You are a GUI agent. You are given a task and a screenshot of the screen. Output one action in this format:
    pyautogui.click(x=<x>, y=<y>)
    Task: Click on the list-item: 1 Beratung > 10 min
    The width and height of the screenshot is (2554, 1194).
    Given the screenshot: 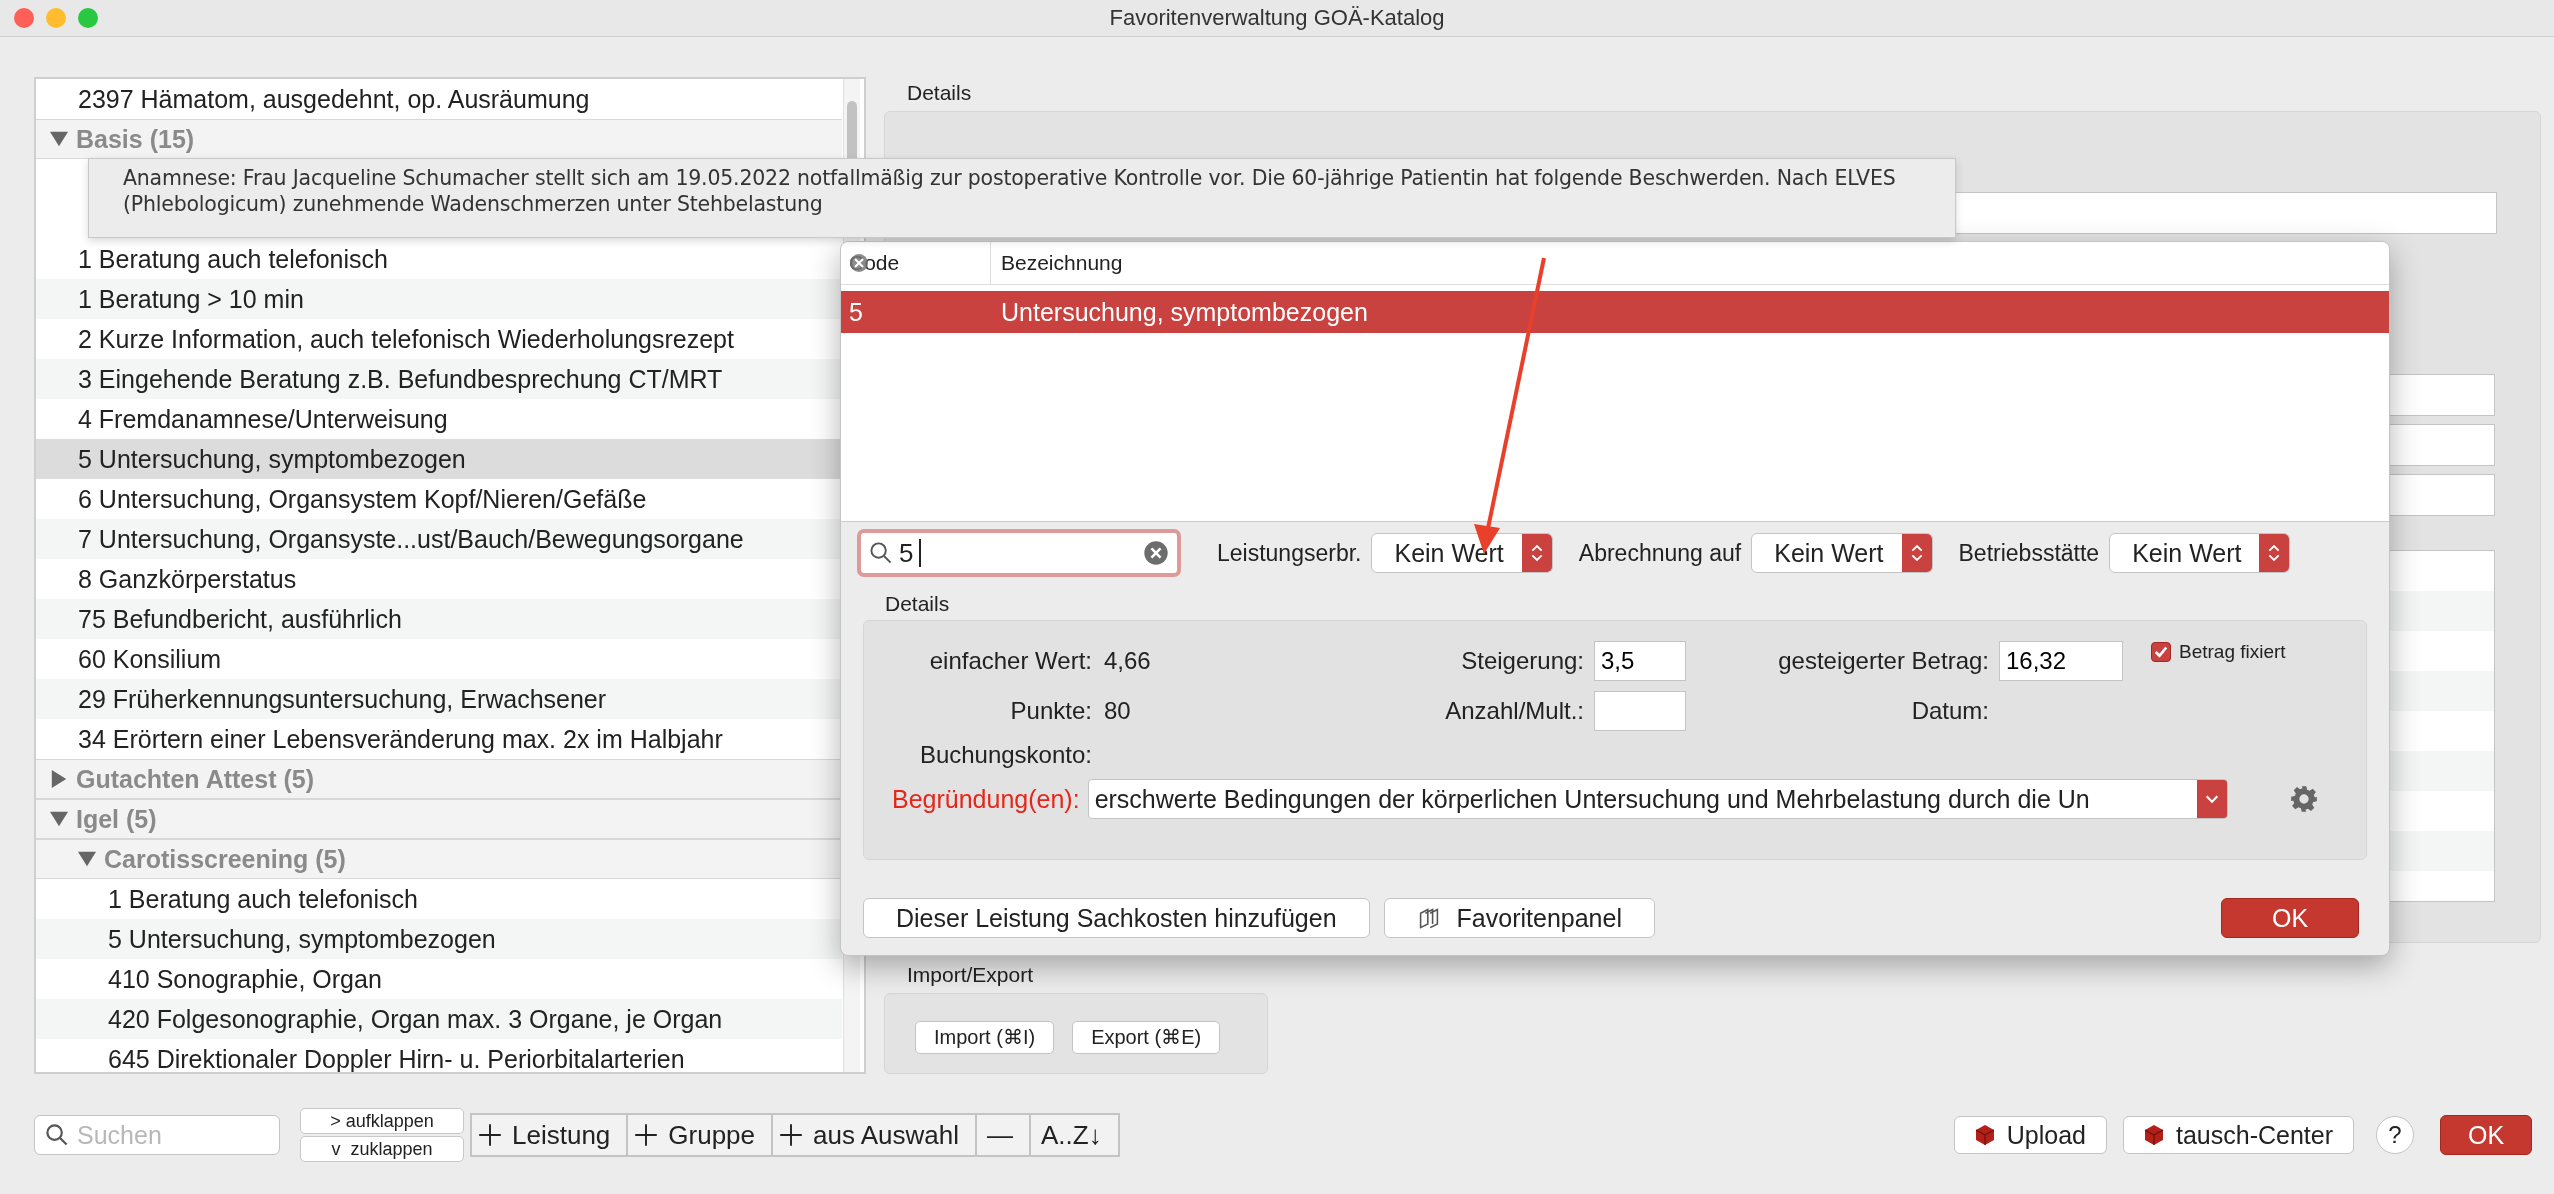 What is the action you would take?
    pyautogui.click(x=439, y=299)
    